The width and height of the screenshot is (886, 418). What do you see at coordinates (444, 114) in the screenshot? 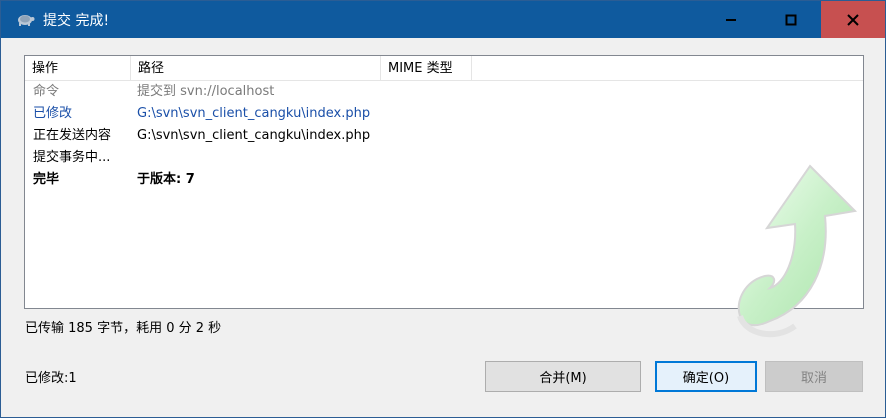
I see `list-row: 已修改 G:\svn\svn_client_cangku\index.php` at bounding box center [444, 114].